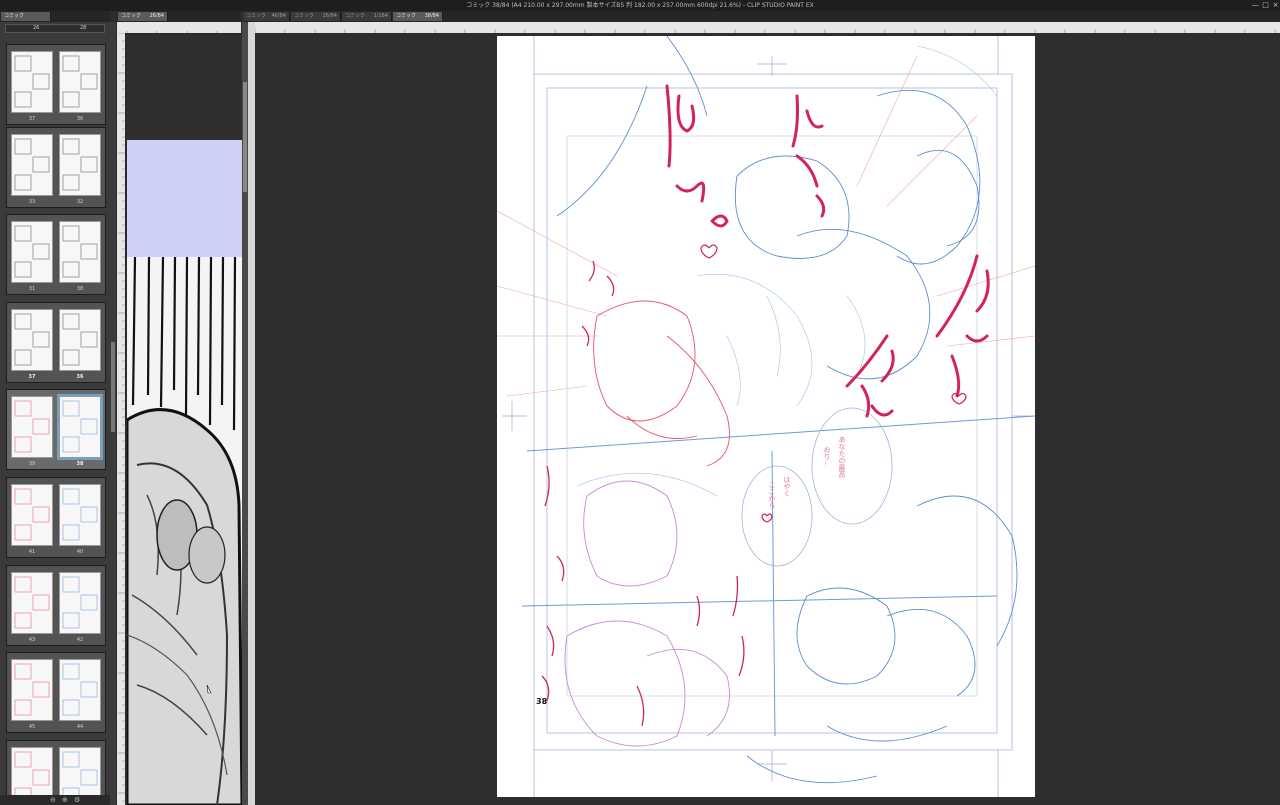 The width and height of the screenshot is (1280, 805). What do you see at coordinates (55, 16) in the screenshot?
I see `panel-tabbar: コミック` at bounding box center [55, 16].